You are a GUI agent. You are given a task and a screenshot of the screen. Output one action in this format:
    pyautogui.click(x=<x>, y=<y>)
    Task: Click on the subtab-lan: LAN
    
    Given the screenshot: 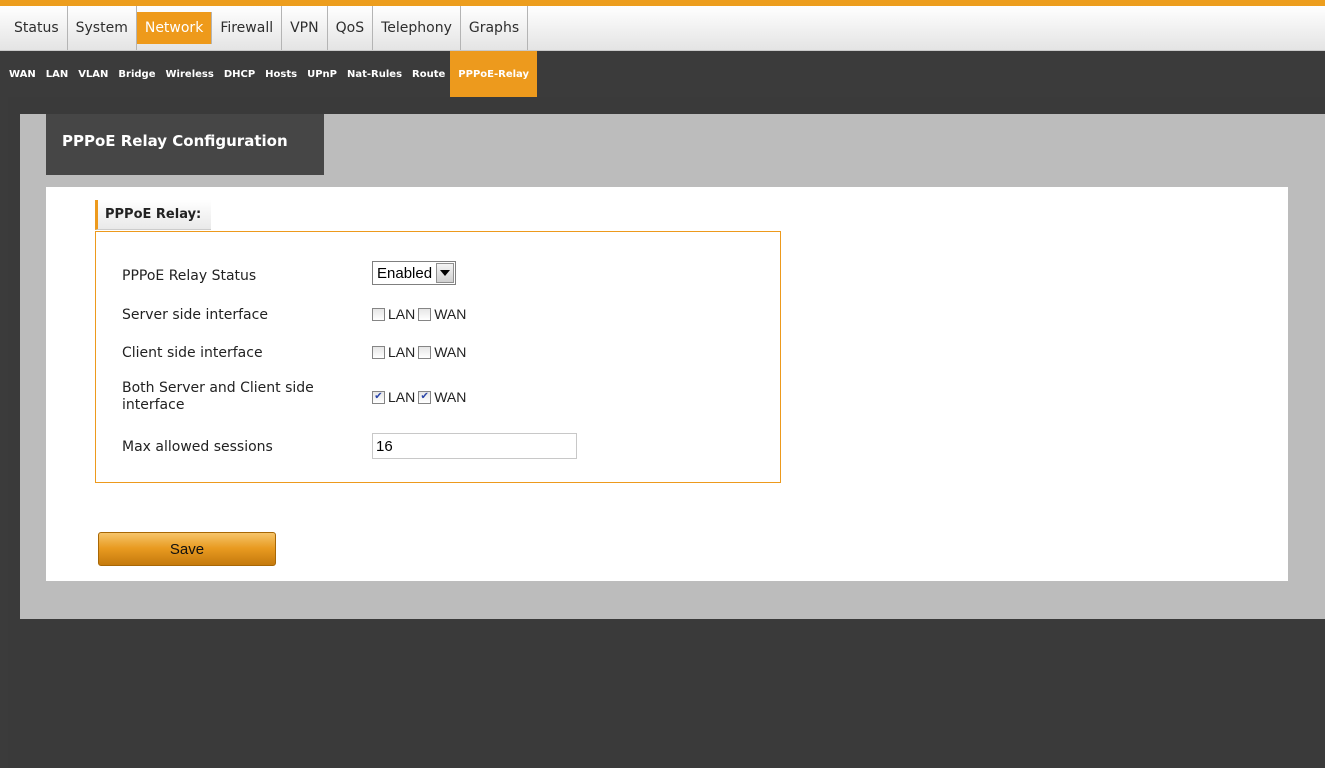 What is the action you would take?
    pyautogui.click(x=57, y=74)
    